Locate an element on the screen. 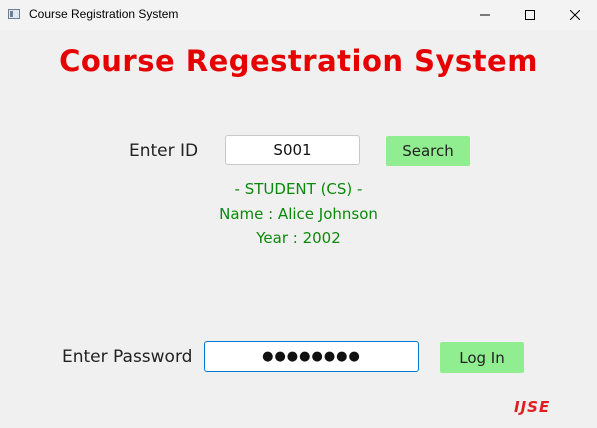 Image resolution: width=597 pixels, height=428 pixels. student-year: Year : 2002 is located at coordinates (298, 238).